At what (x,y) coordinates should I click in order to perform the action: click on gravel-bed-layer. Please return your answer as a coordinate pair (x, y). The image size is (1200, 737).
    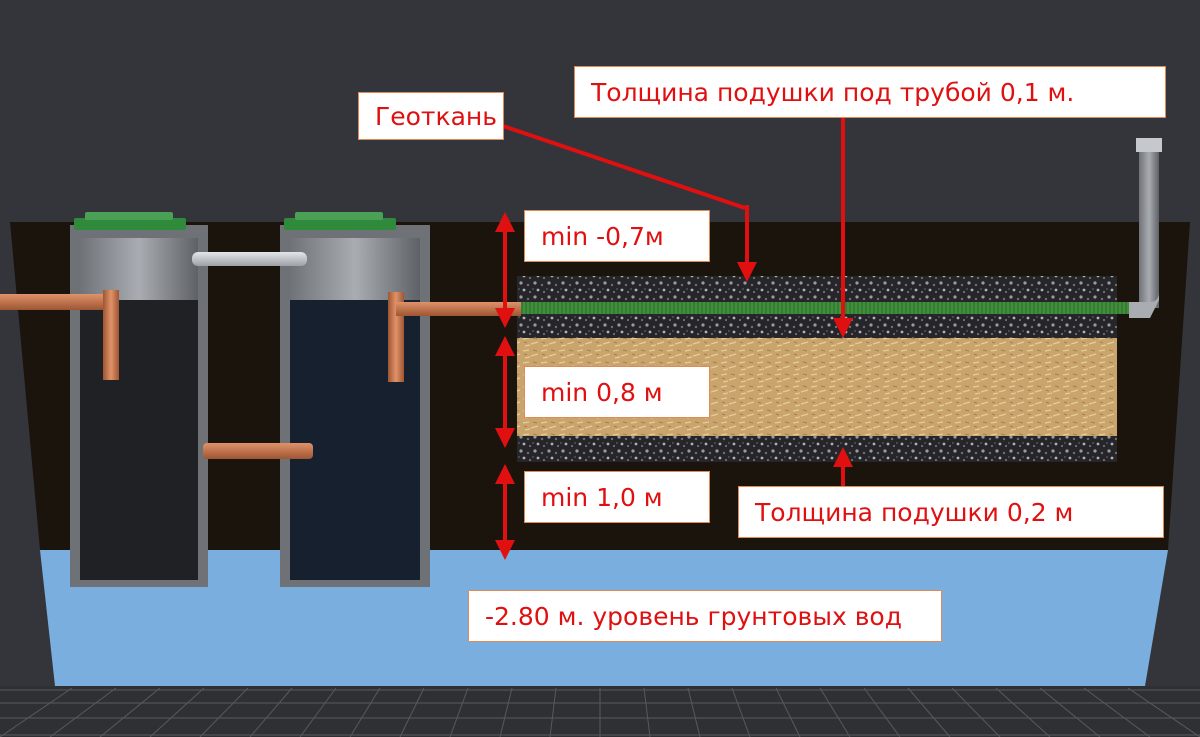
    Looking at the image, I should click on (817, 449).